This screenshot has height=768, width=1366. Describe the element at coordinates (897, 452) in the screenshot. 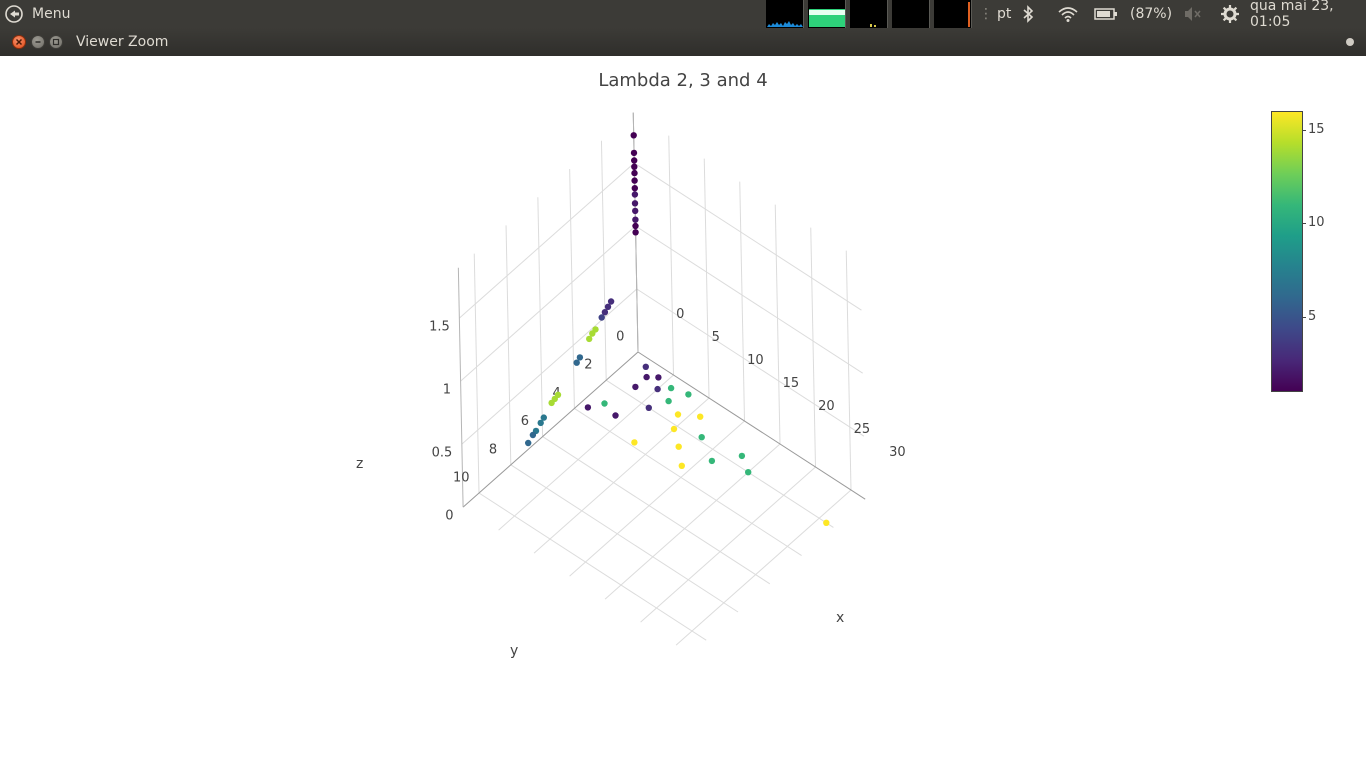

I see `x-tick-label: 30` at that location.